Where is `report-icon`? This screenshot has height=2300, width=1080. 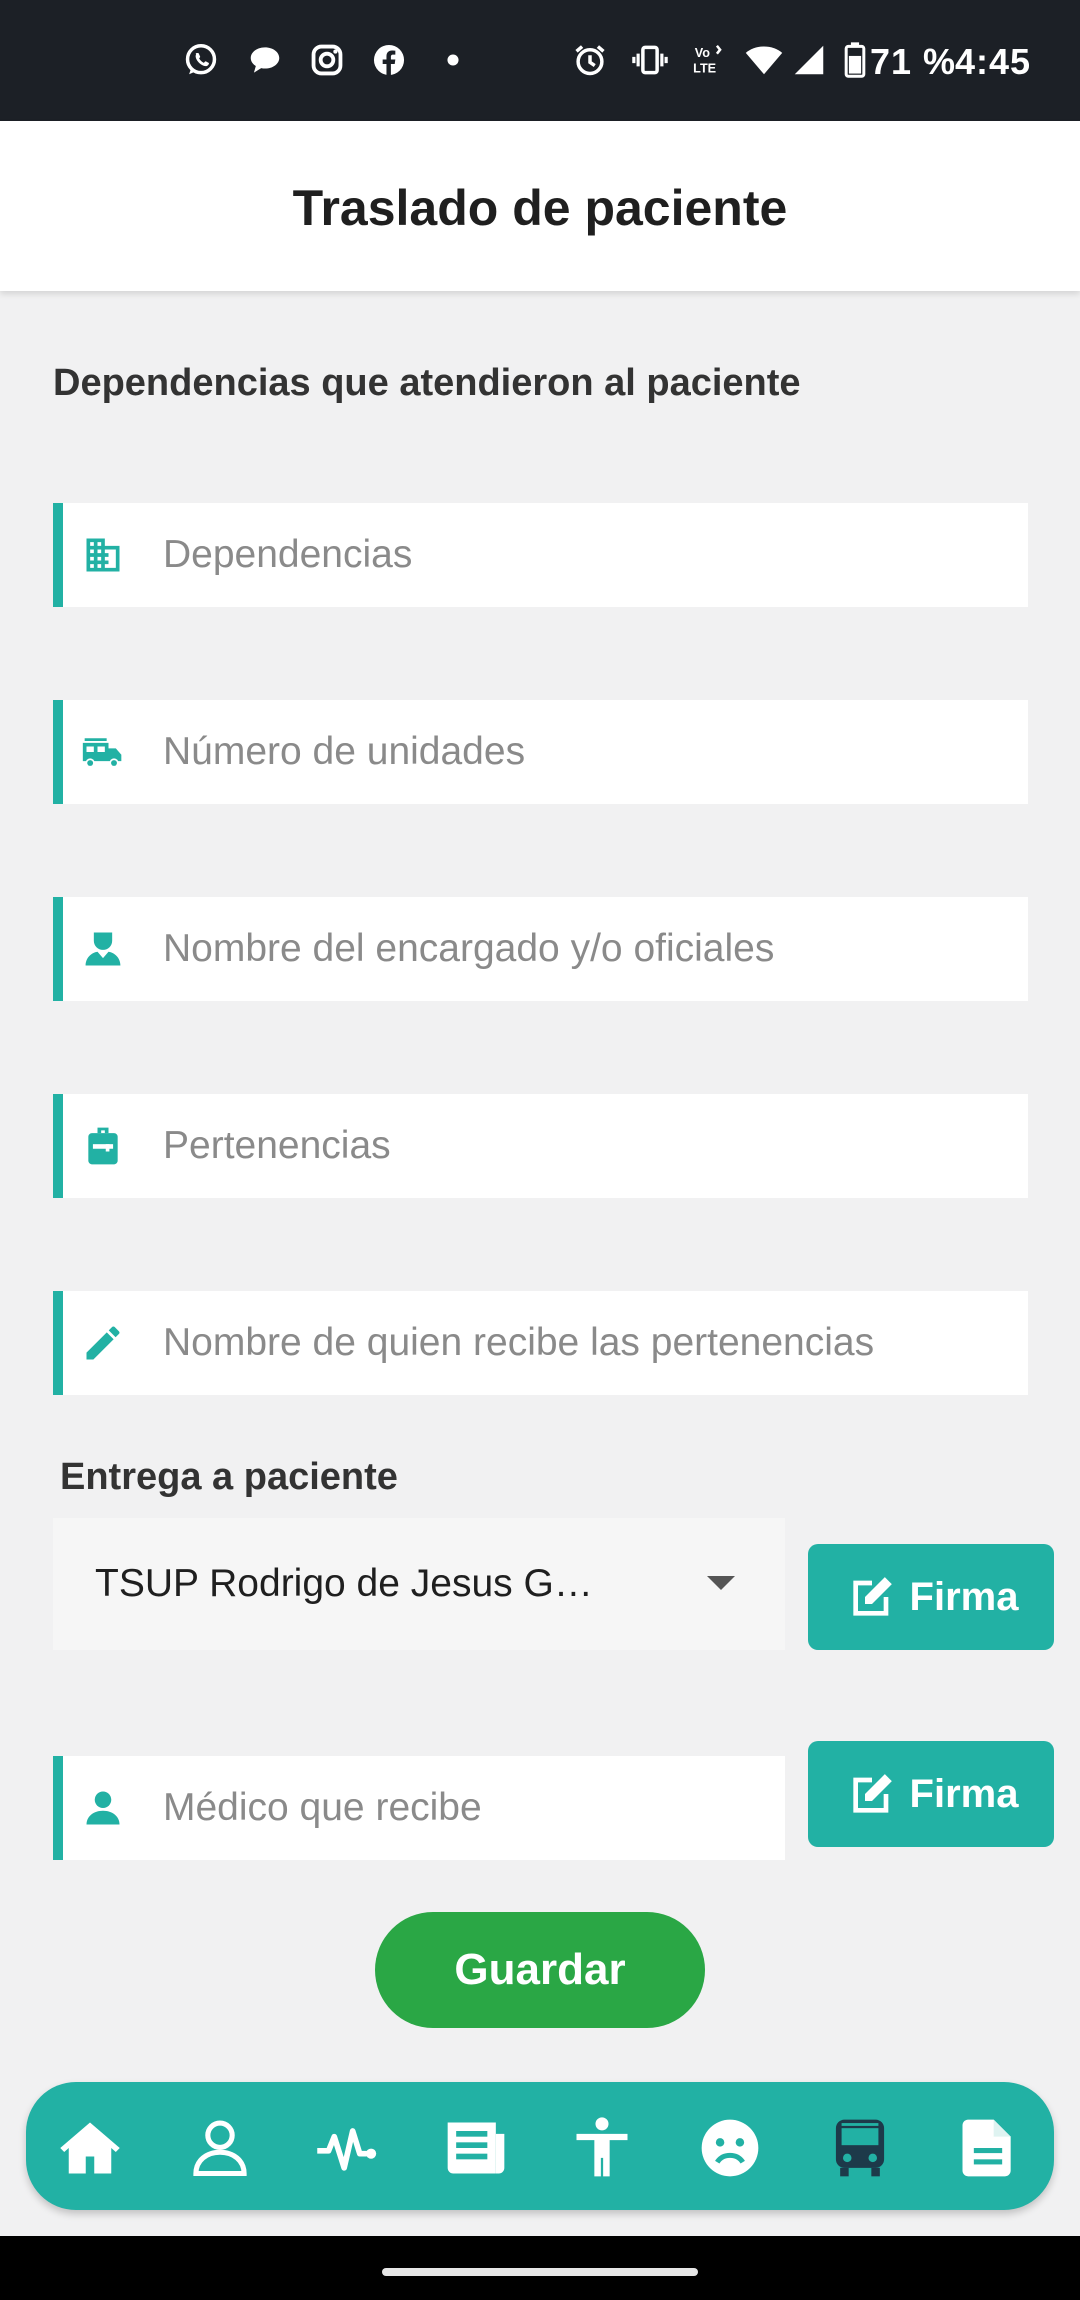 report-icon is located at coordinates (476, 2148).